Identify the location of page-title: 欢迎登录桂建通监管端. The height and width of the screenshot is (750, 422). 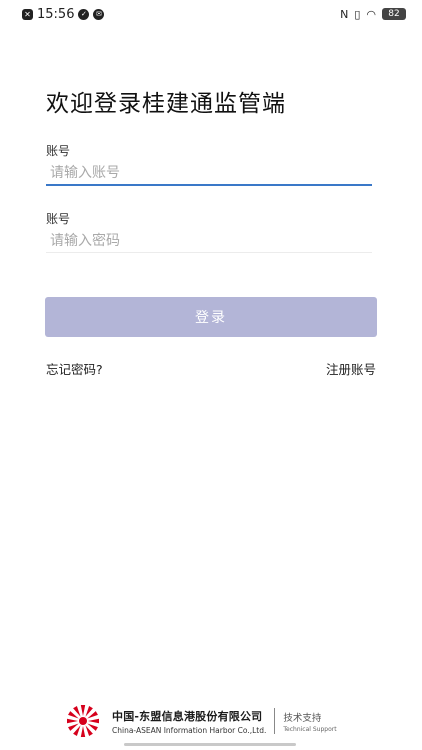
(166, 104).